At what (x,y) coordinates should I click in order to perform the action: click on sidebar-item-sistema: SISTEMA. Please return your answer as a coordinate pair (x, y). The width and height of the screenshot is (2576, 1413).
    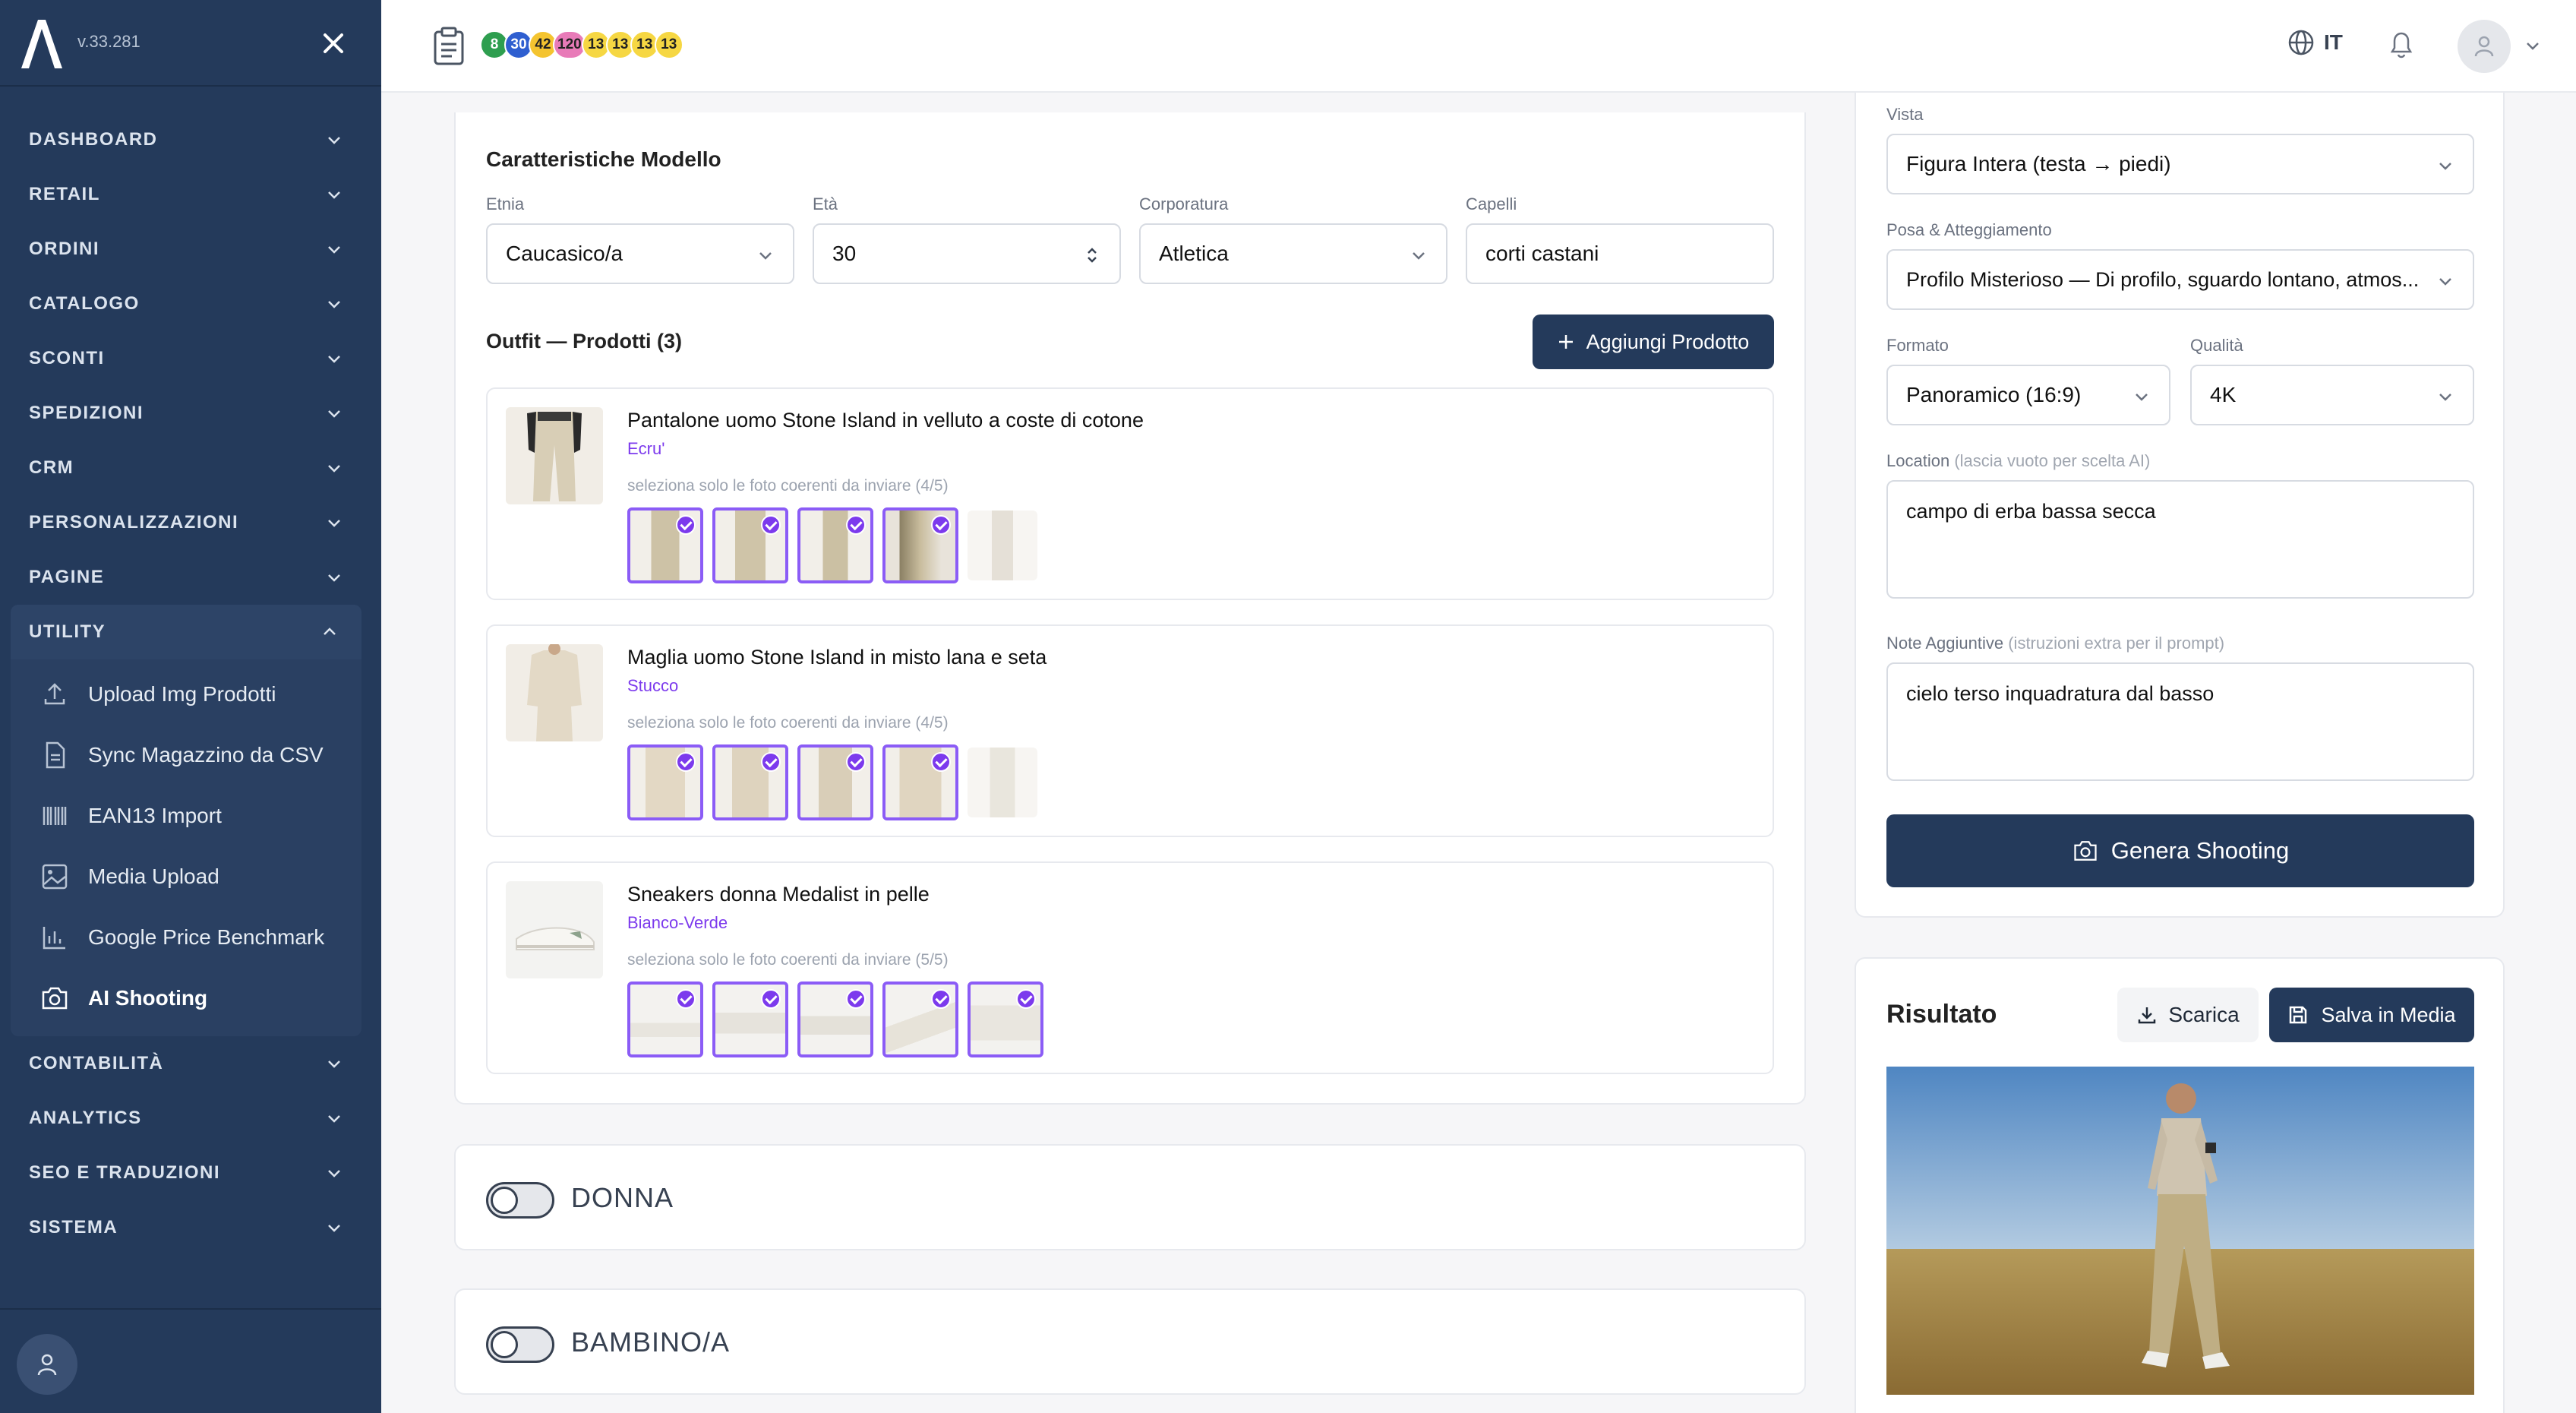
    Looking at the image, I should click on (190, 1227).